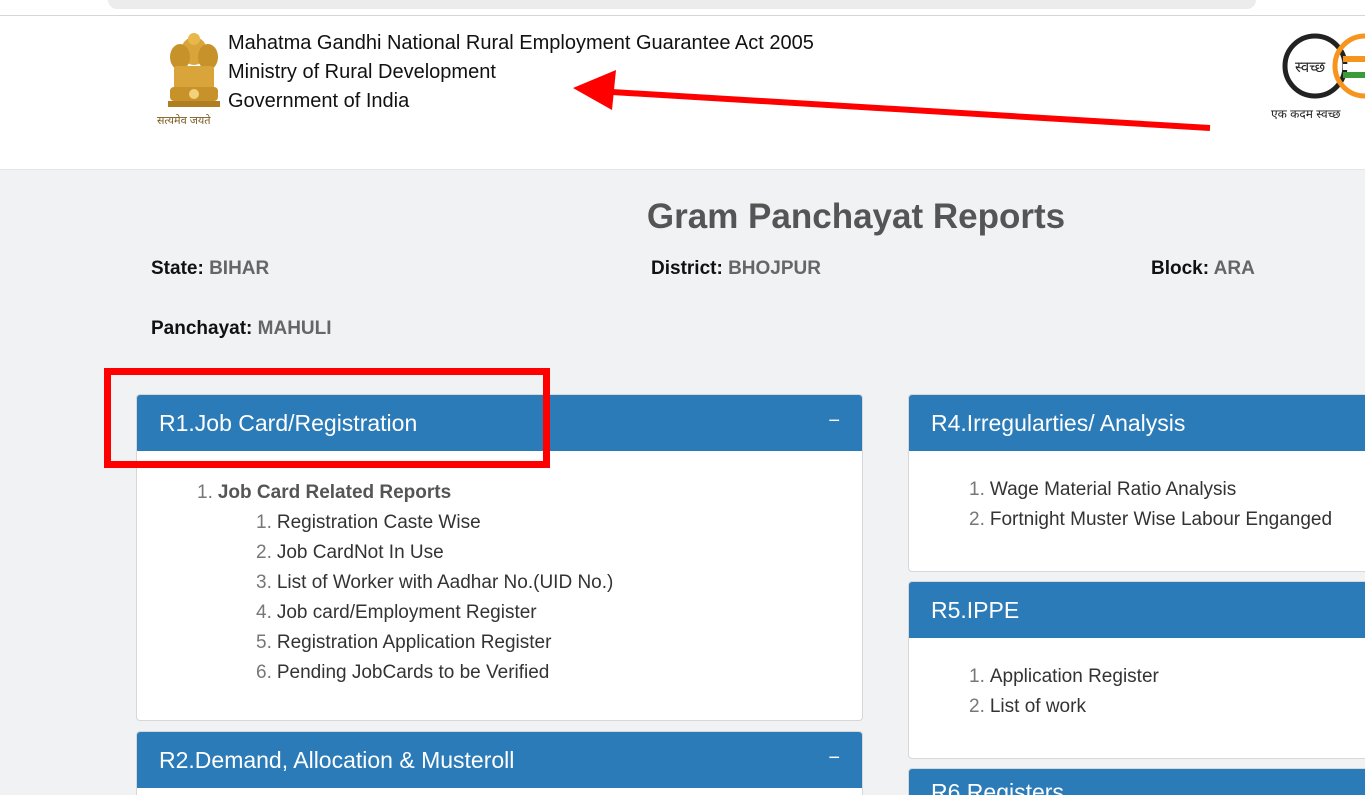 The height and width of the screenshot is (795, 1365). Describe the element at coordinates (319, 101) in the screenshot. I see `org-government: Government of India` at that location.